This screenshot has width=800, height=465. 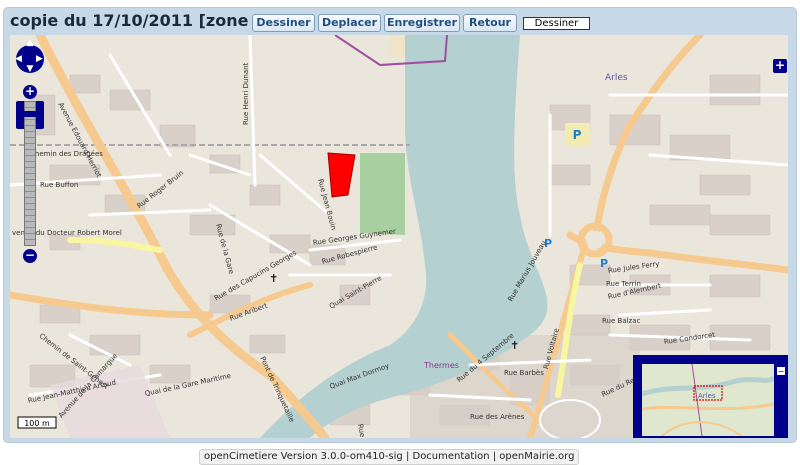 What do you see at coordinates (781, 371) in the screenshot?
I see `overview-toggle-icon: −` at bounding box center [781, 371].